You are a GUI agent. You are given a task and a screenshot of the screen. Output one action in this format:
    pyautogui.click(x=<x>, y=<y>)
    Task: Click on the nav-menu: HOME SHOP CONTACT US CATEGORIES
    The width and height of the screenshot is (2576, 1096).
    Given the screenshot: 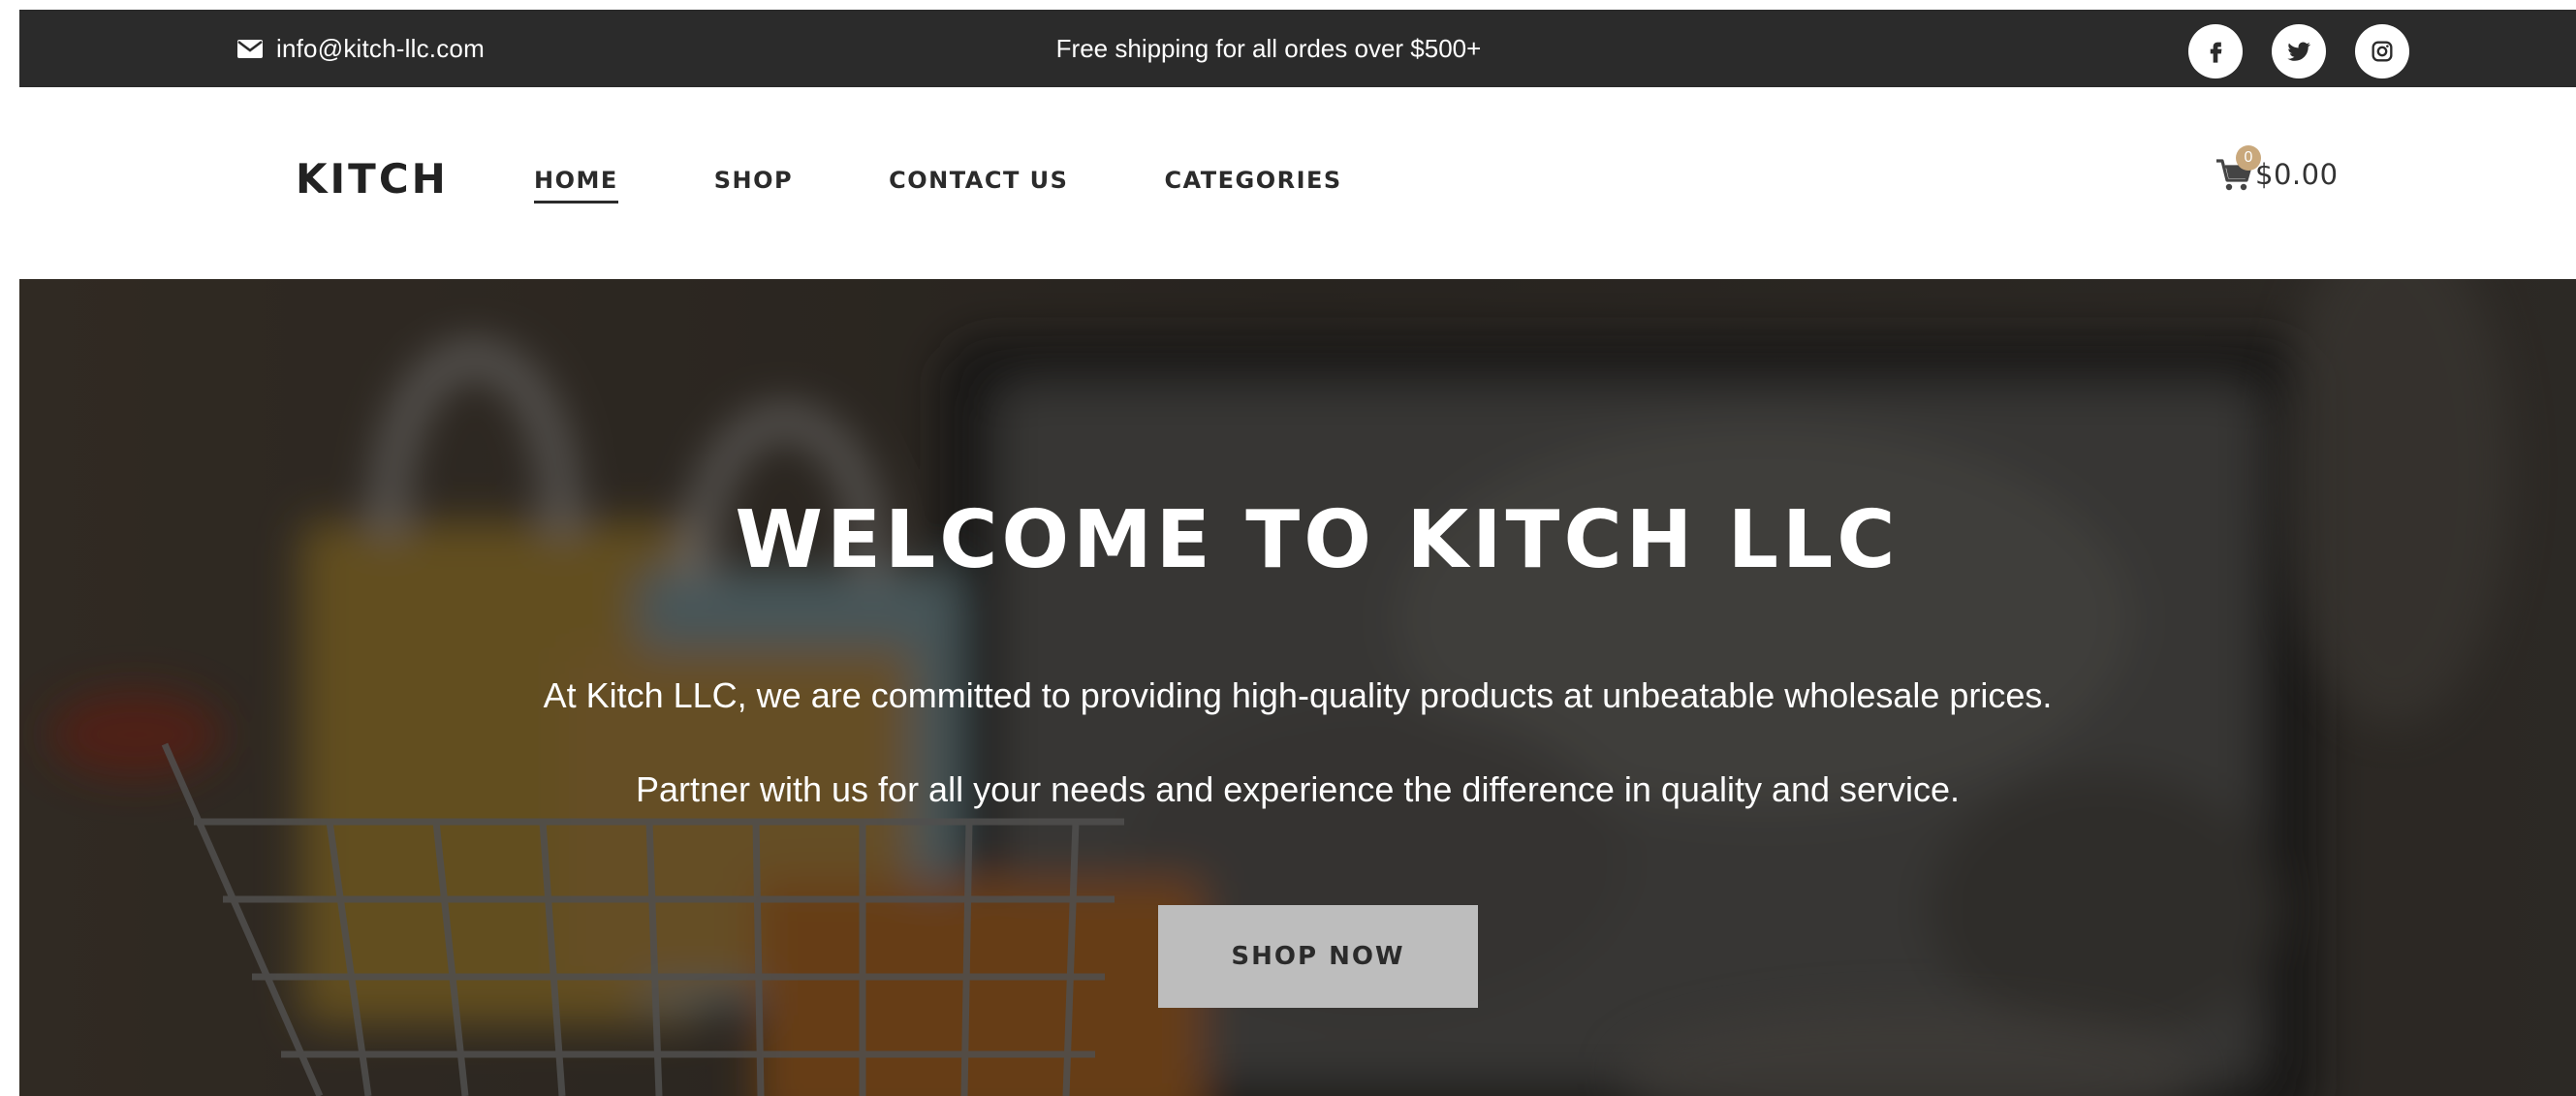 What is the action you would take?
    pyautogui.click(x=938, y=186)
    